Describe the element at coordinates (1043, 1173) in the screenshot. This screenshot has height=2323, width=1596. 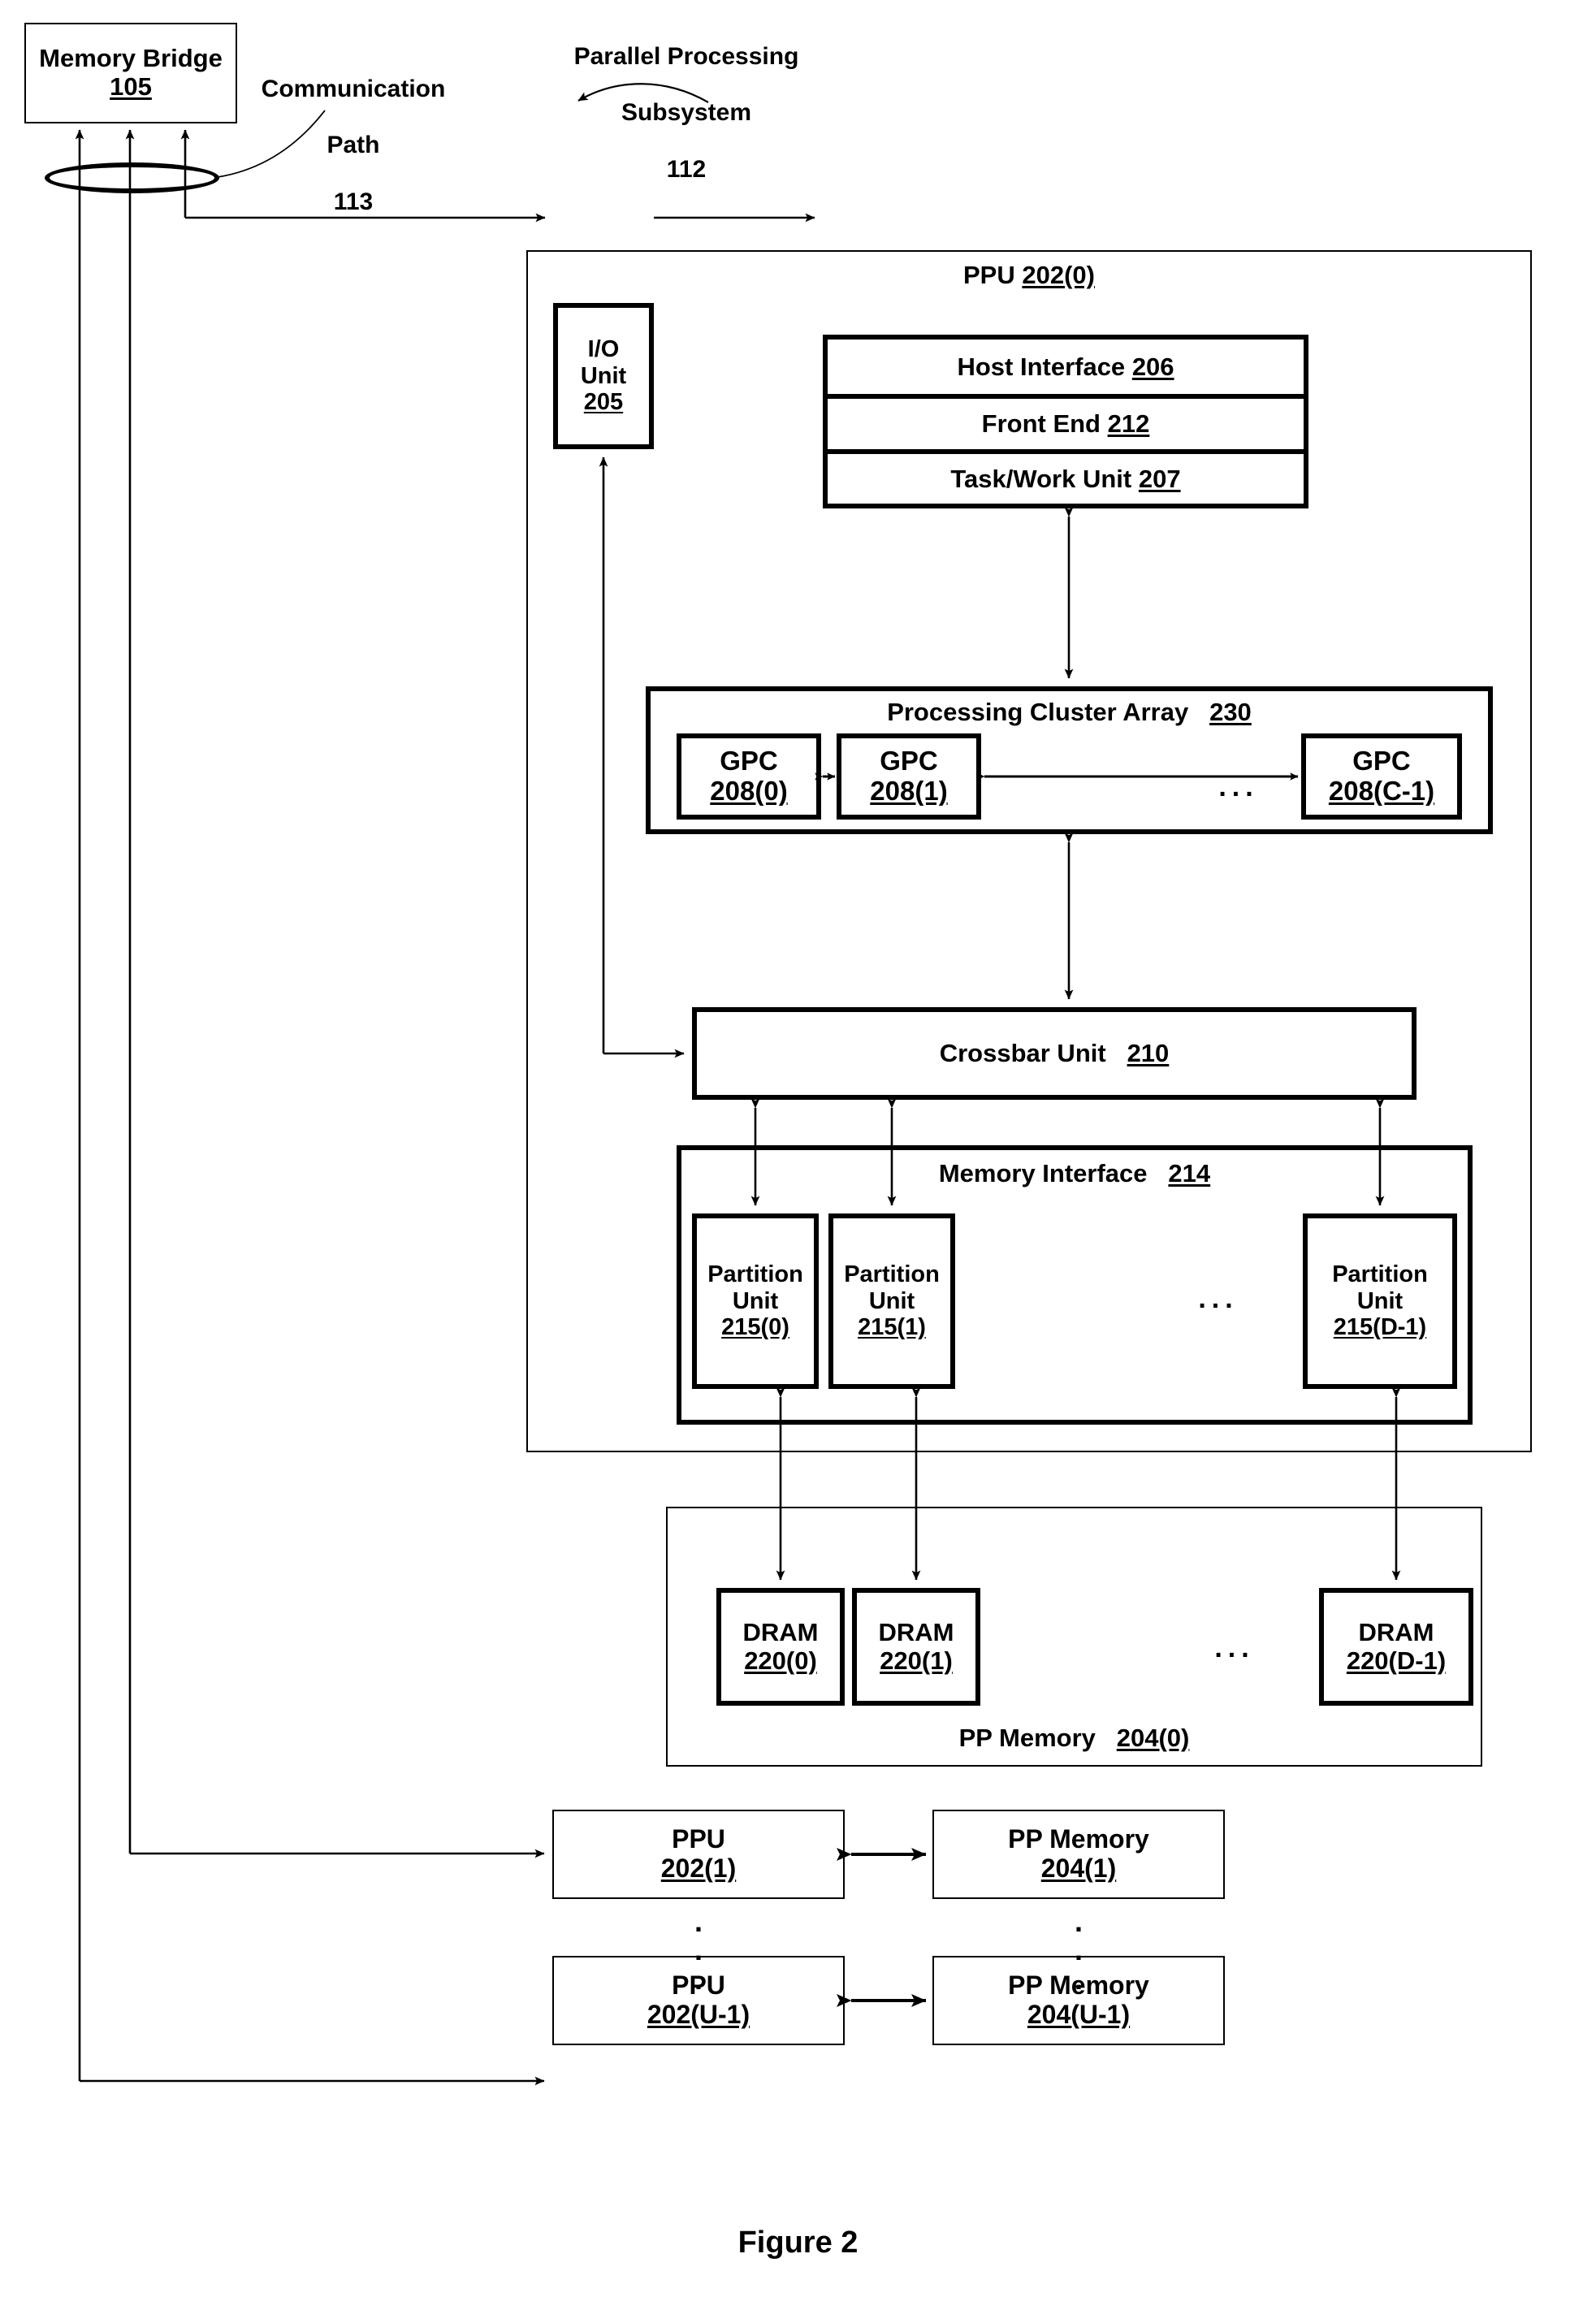
I see `memory-interface-label: Memory Interface` at that location.